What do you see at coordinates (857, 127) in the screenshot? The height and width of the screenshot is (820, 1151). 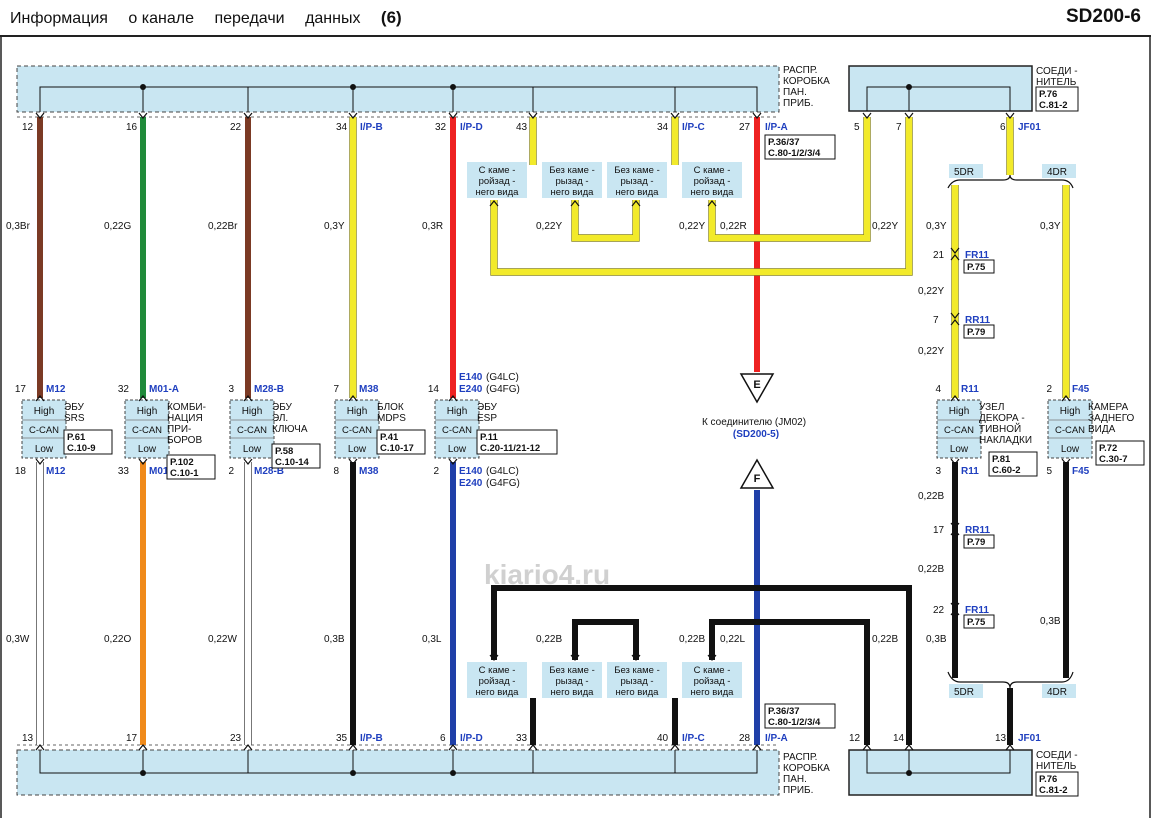 I see `top-conn-pin-1: 5` at bounding box center [857, 127].